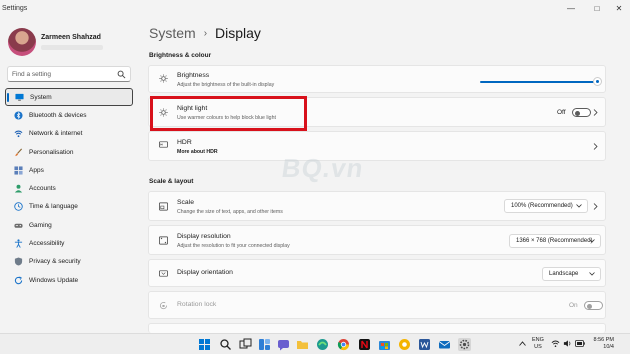 This screenshot has height=354, width=630. What do you see at coordinates (315, 10) in the screenshot?
I see `title-bar: Settings — □ ✕` at bounding box center [315, 10].